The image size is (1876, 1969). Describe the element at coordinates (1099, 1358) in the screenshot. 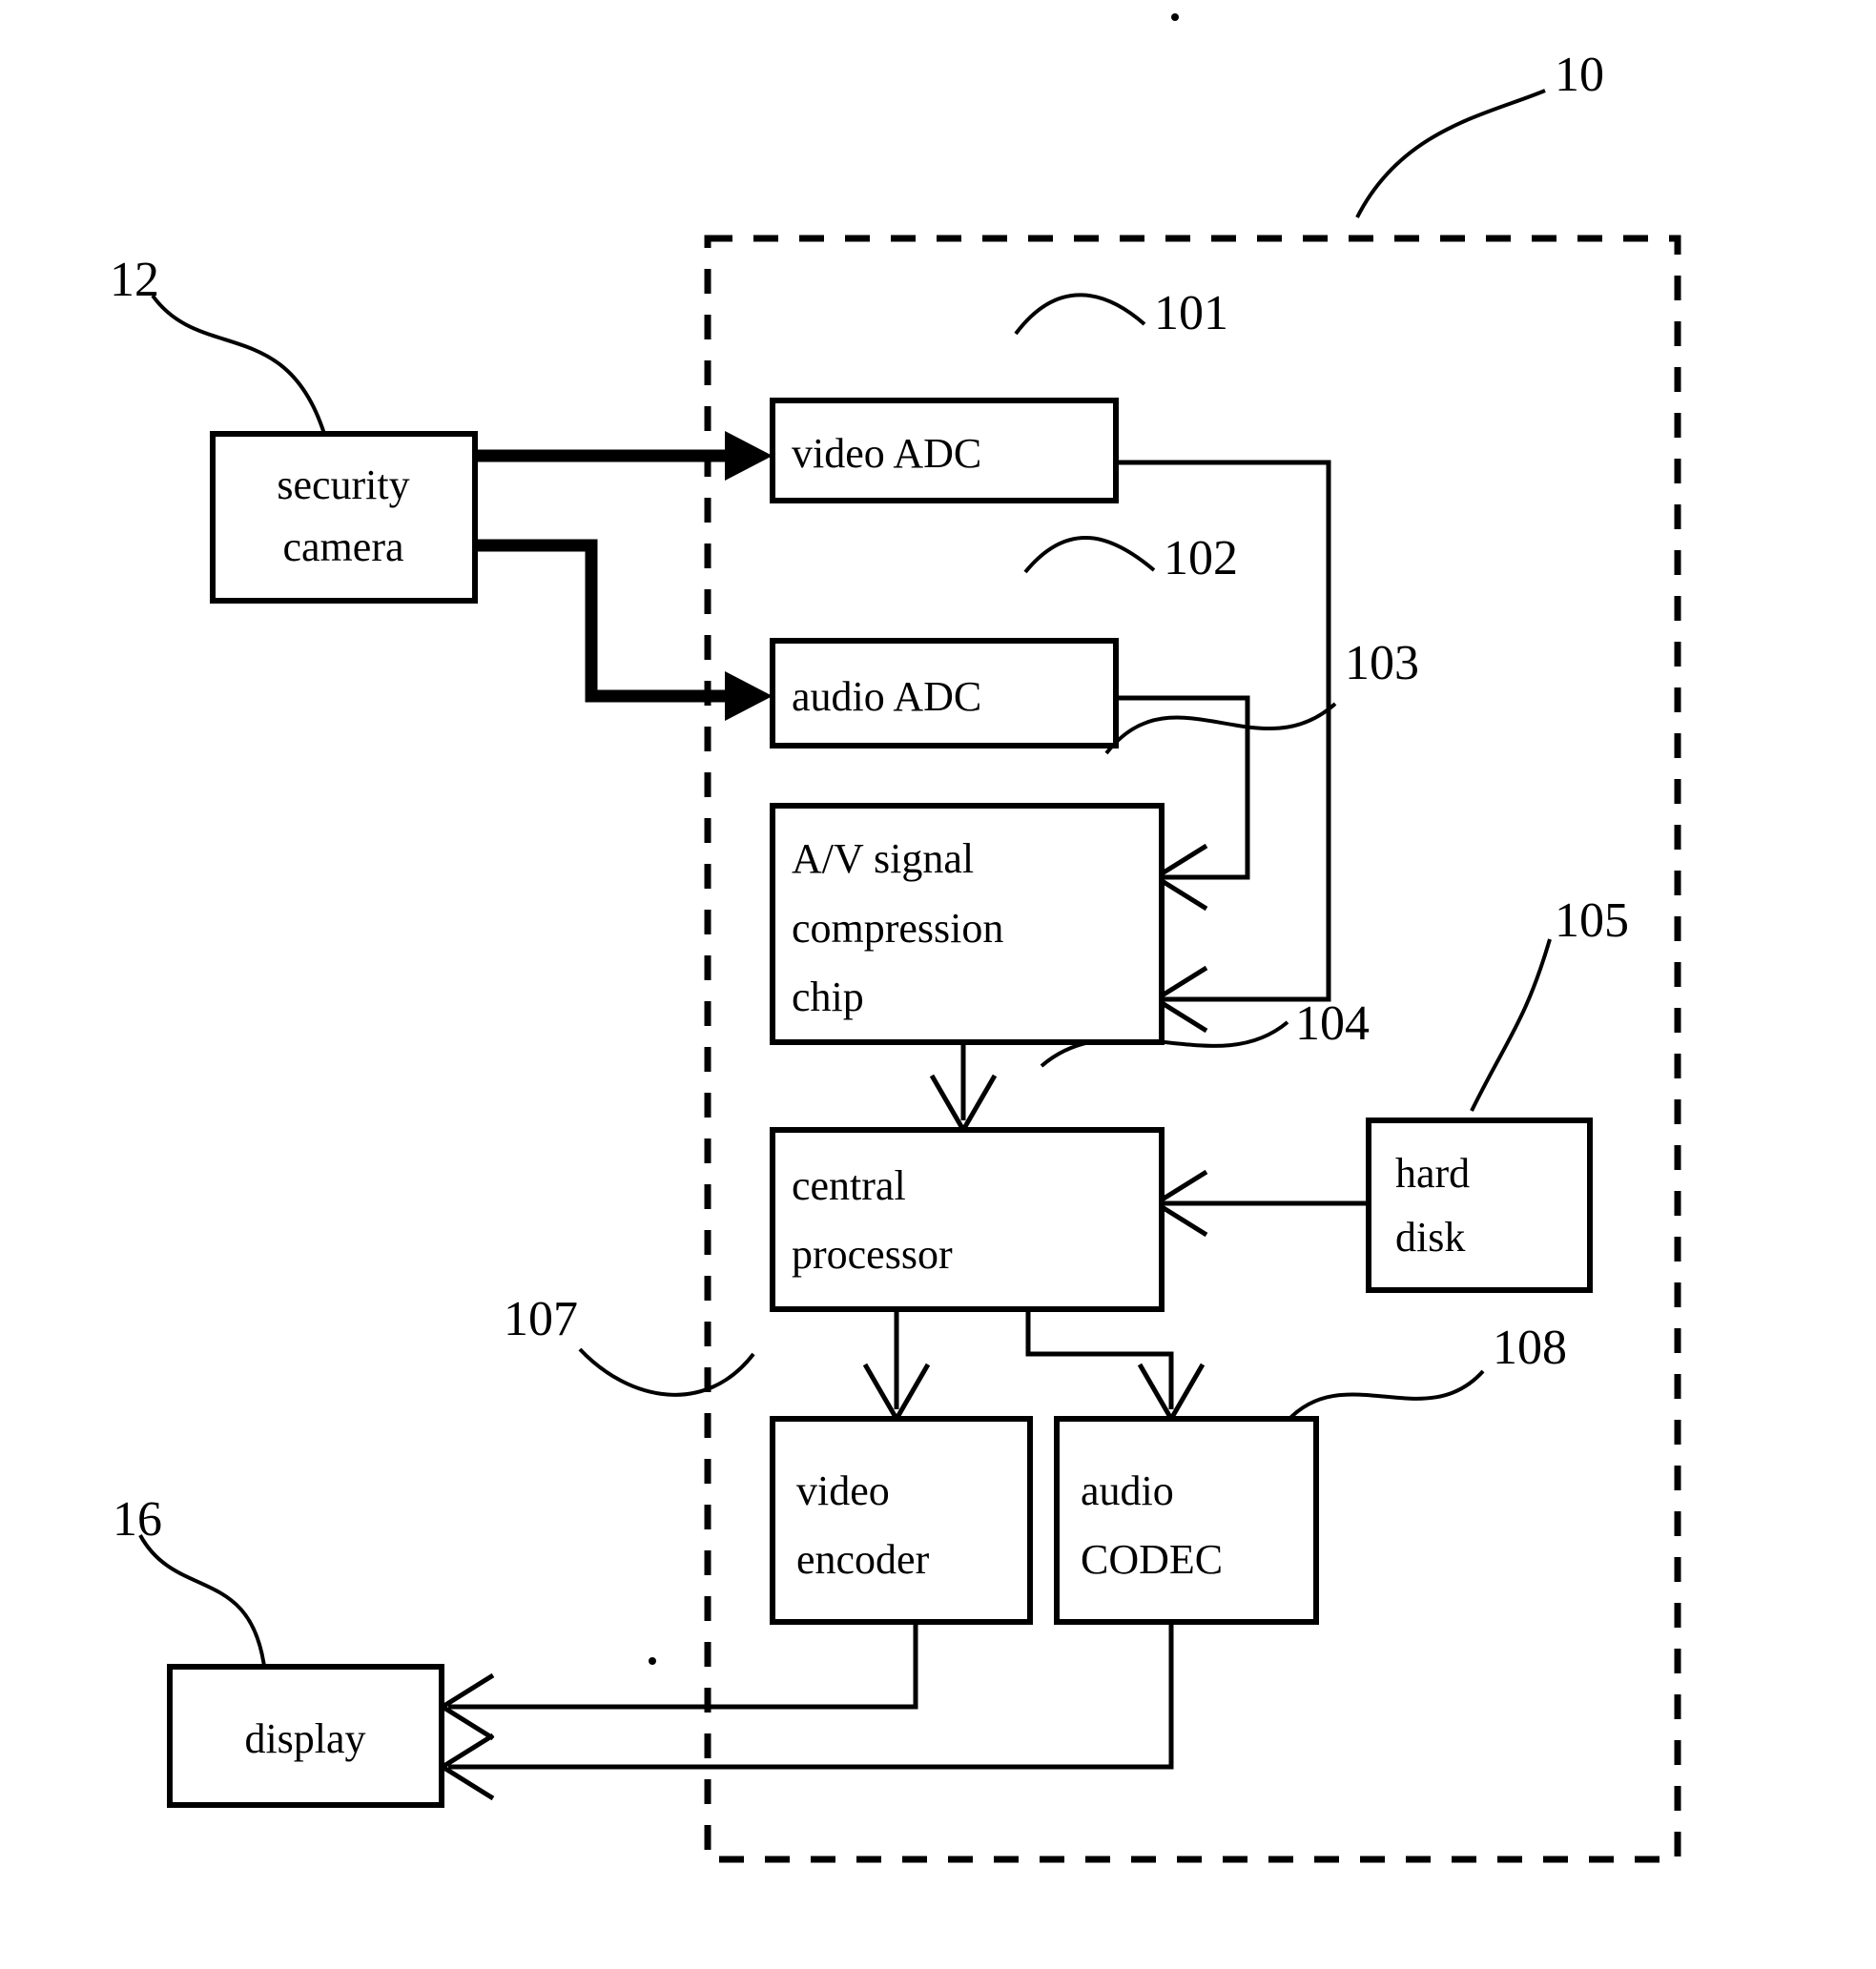

I see `signal-processor-to-audio-codec` at that location.